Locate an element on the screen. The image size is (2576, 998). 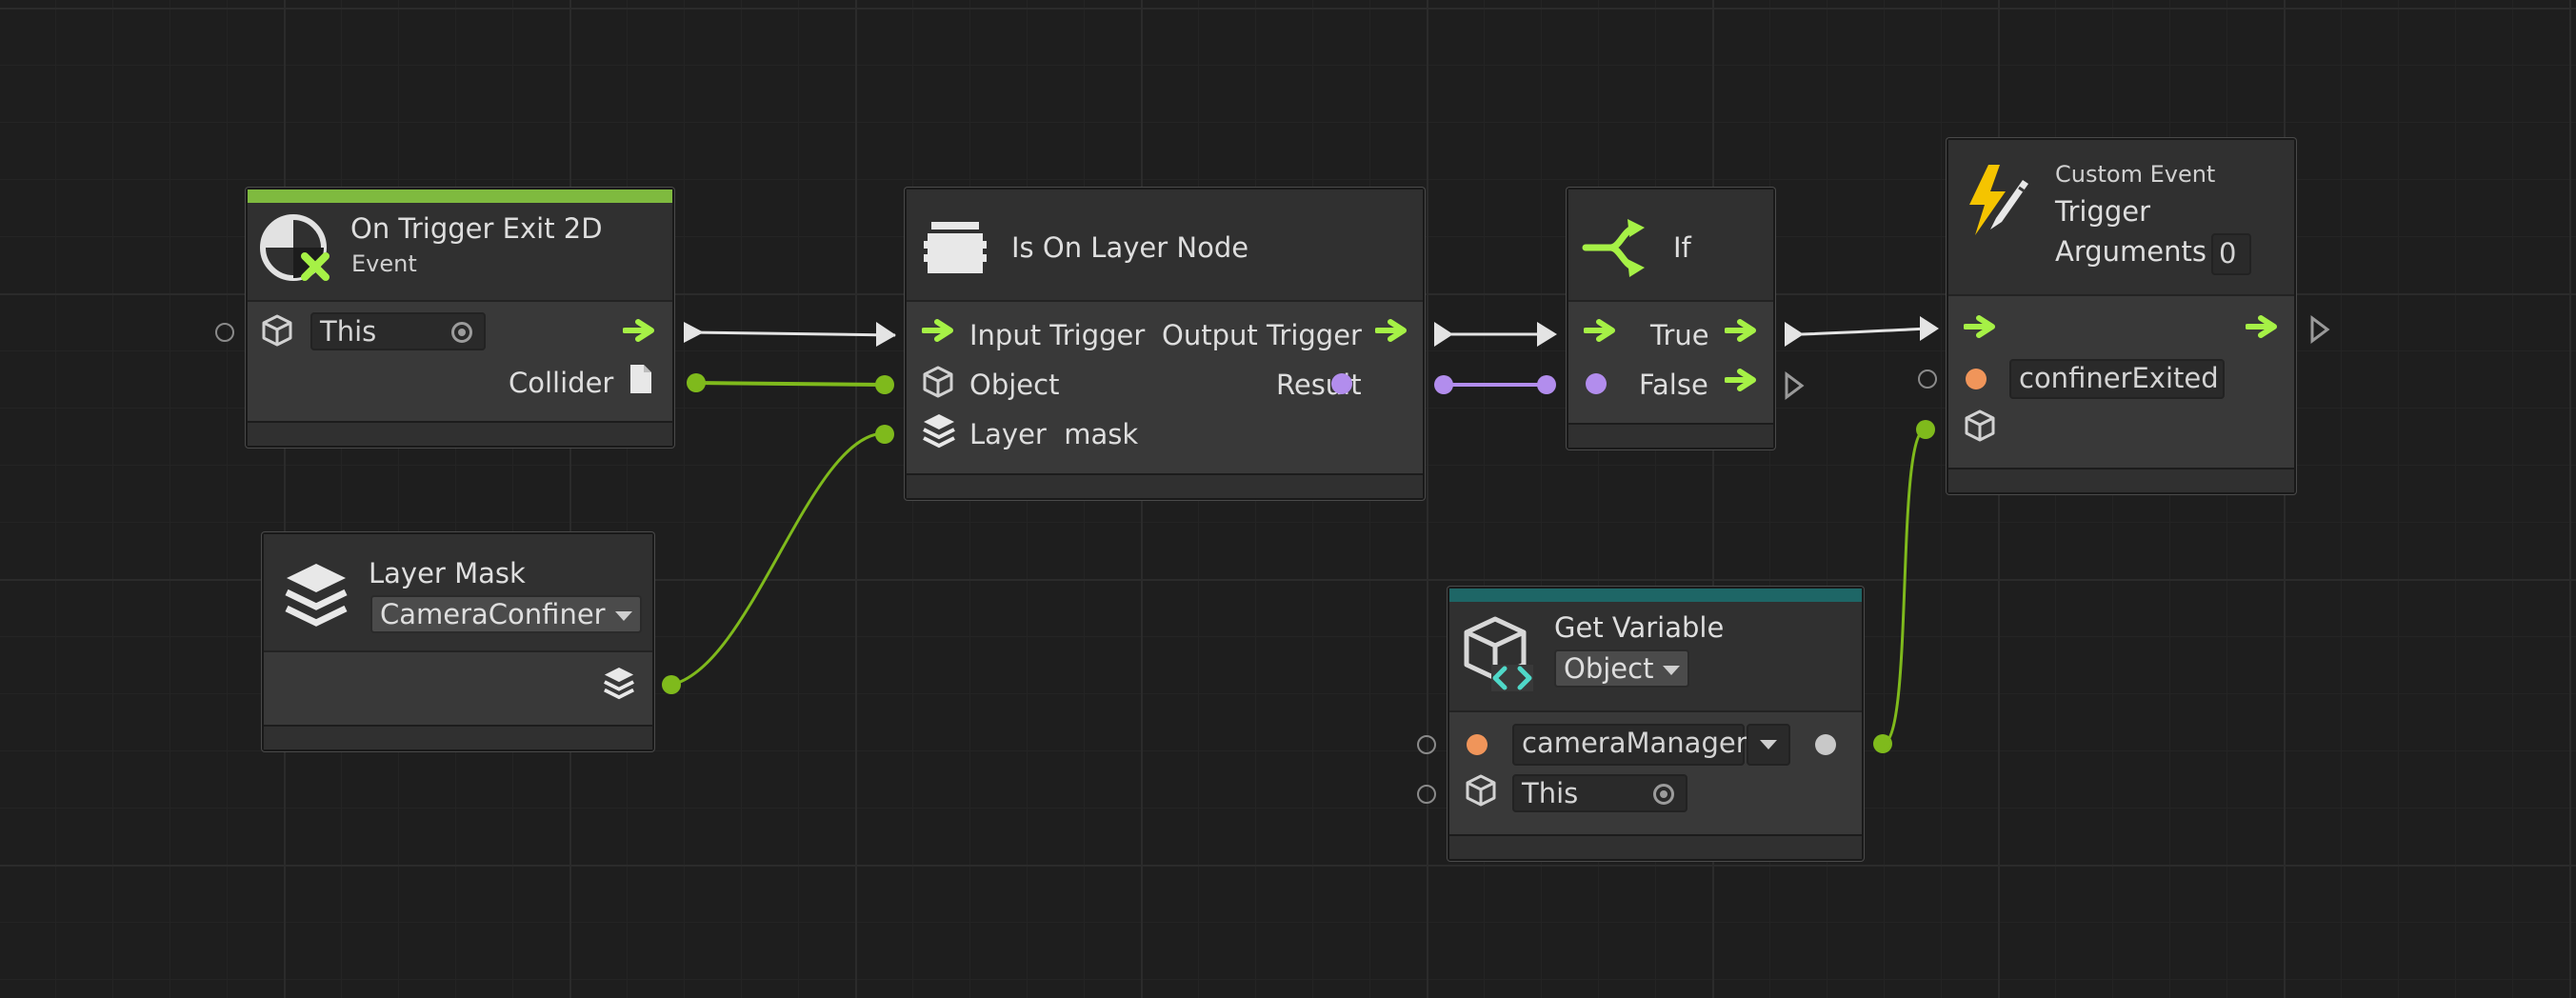
collider-wire is located at coordinates (790, 384).